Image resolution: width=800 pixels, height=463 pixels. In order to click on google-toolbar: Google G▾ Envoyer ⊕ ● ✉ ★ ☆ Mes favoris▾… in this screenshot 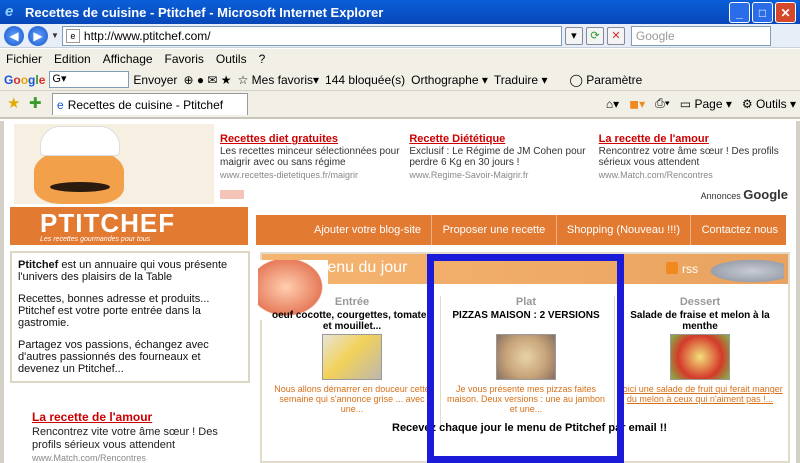, I will do `click(400, 80)`.